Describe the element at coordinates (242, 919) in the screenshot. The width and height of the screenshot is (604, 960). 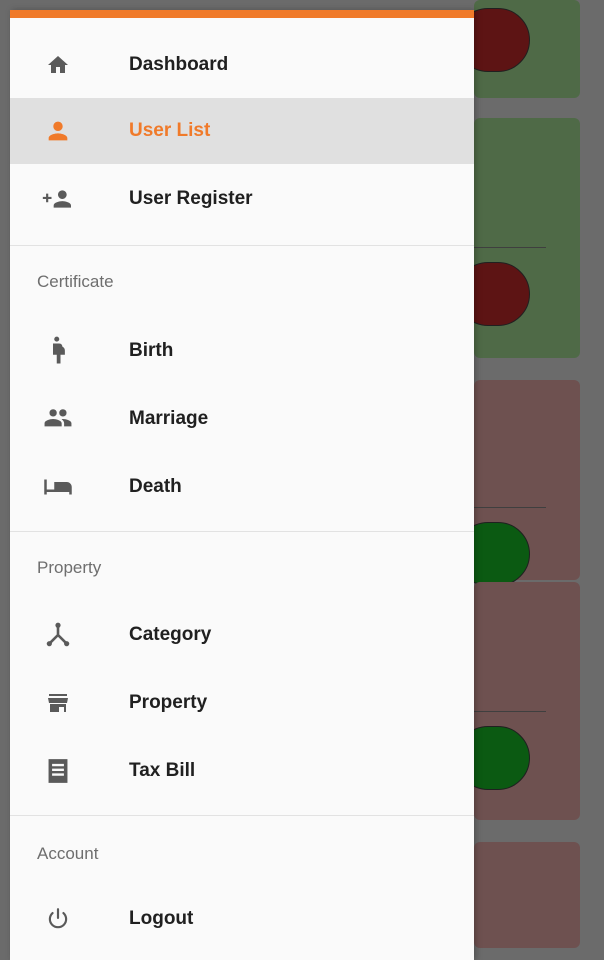
I see `menu-item-logout: Logout` at that location.